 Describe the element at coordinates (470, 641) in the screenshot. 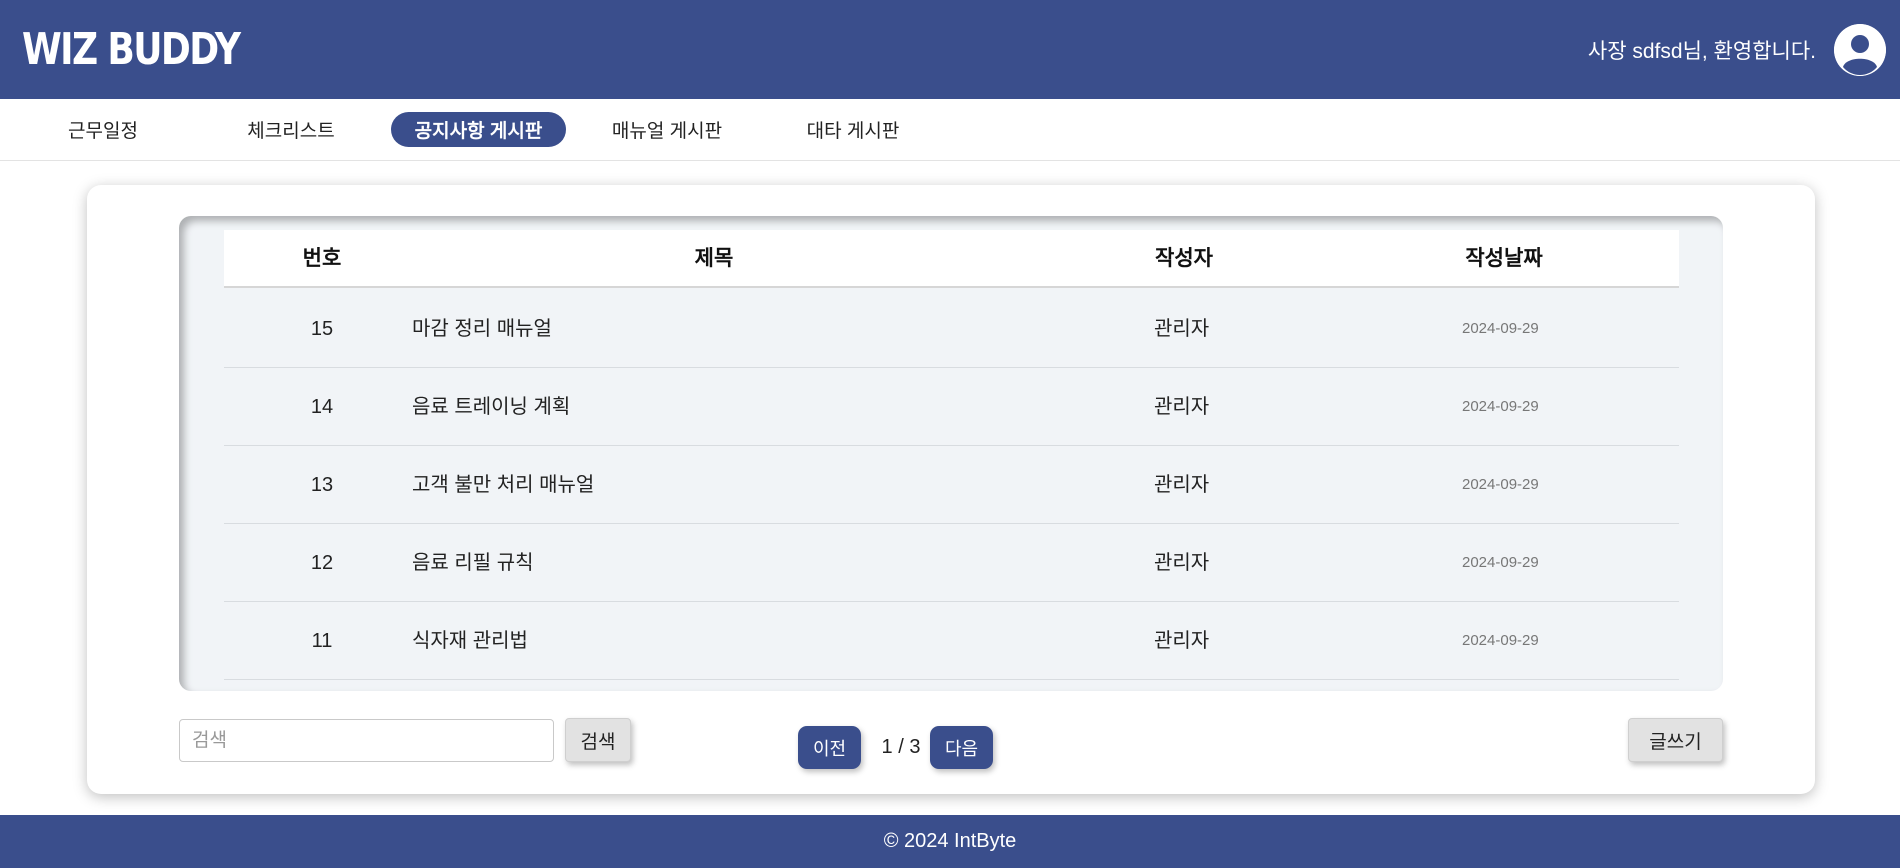

I see `row-title: 식자재 관리법` at that location.